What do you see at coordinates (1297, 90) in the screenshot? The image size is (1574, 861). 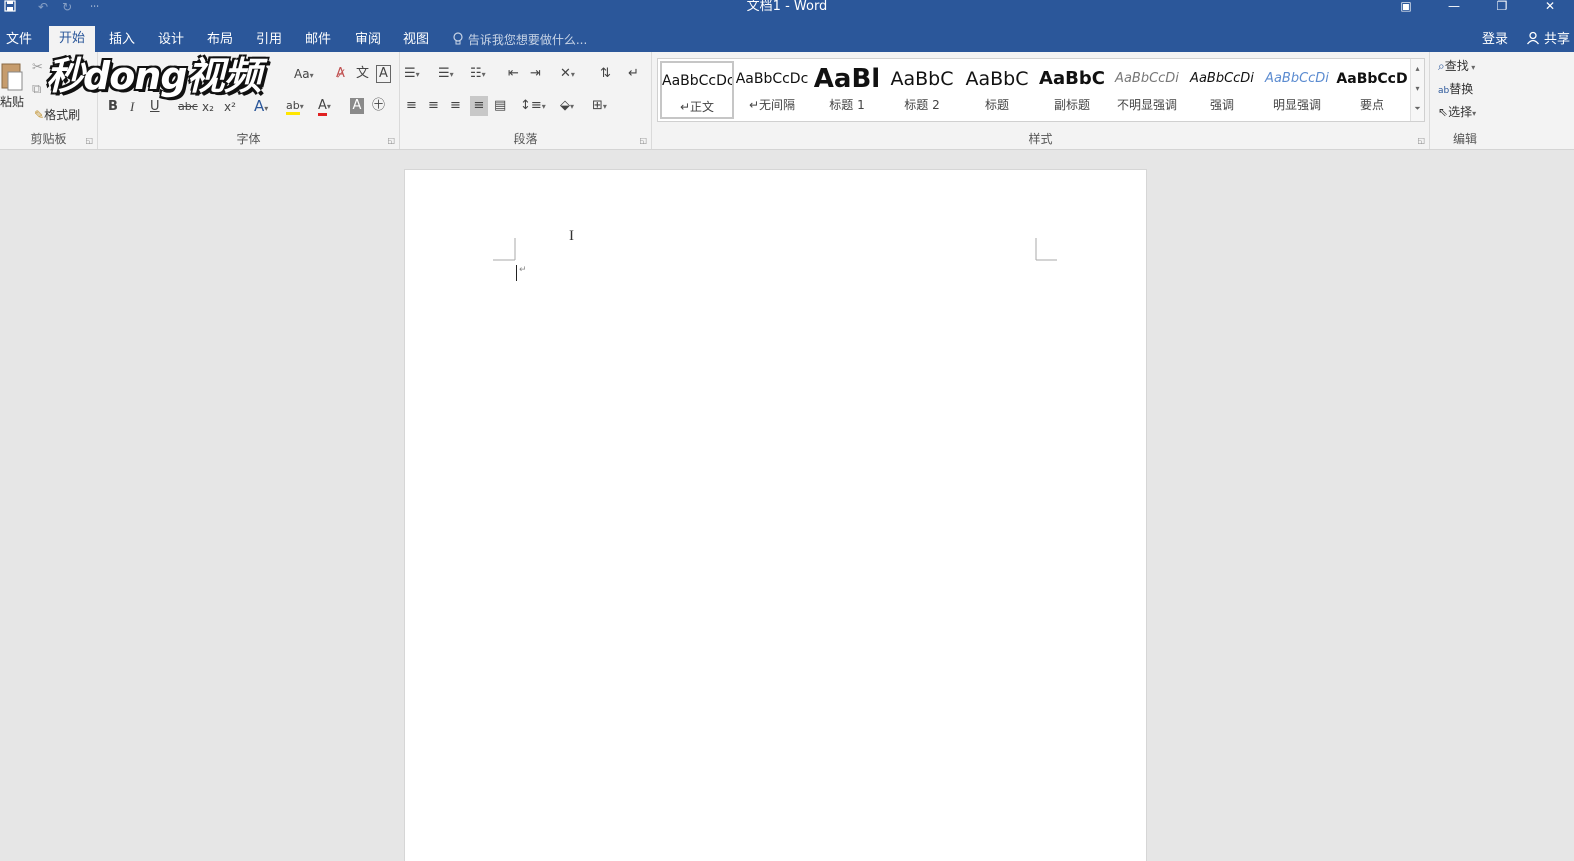 I see `style-intense-emphasis: AaBbCcDi 明显强调` at bounding box center [1297, 90].